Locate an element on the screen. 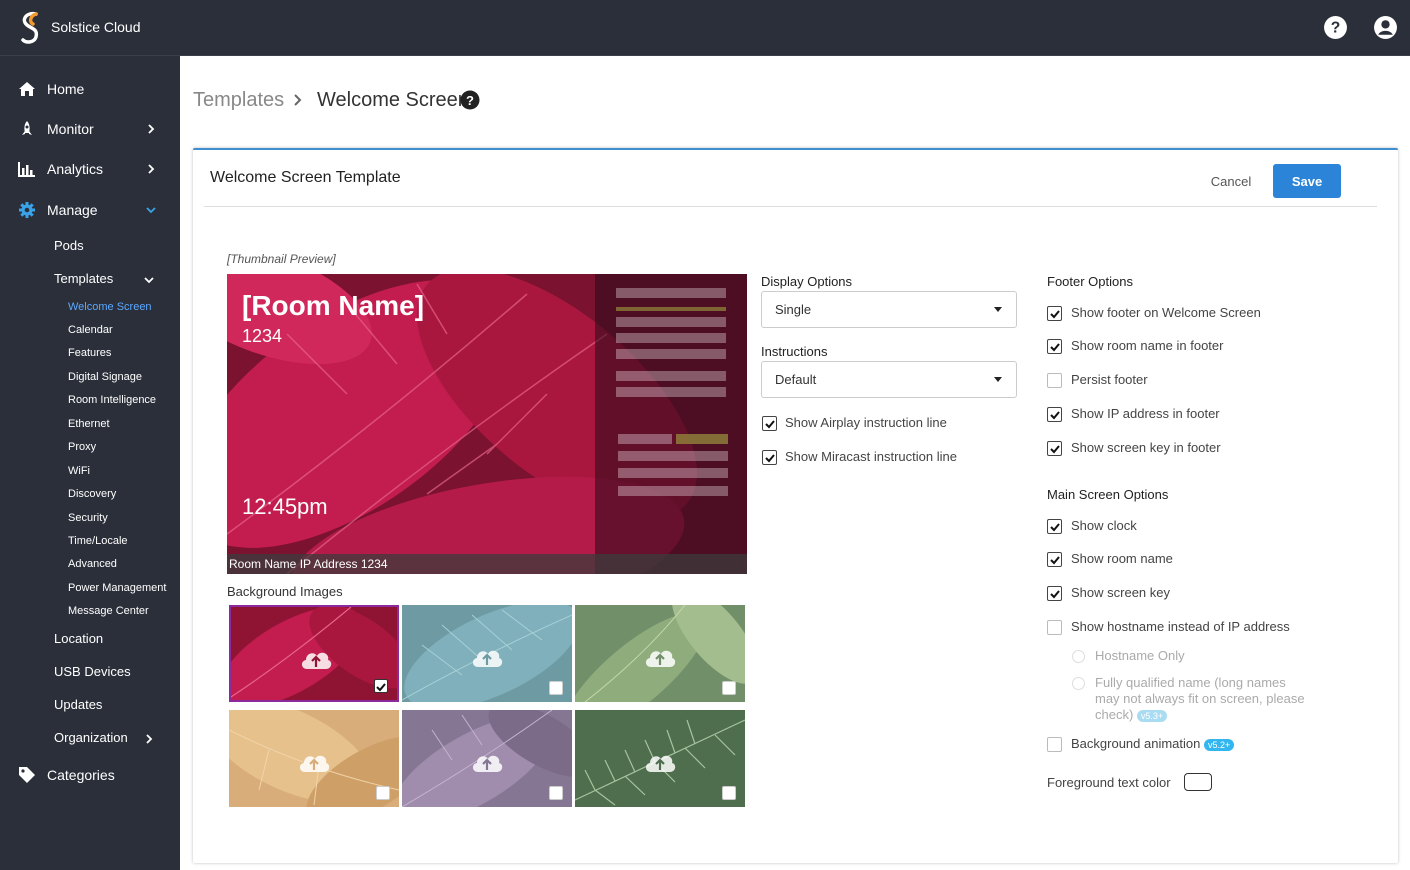 The image size is (1410, 870). solstice-logo-icon is located at coordinates (30, 27).